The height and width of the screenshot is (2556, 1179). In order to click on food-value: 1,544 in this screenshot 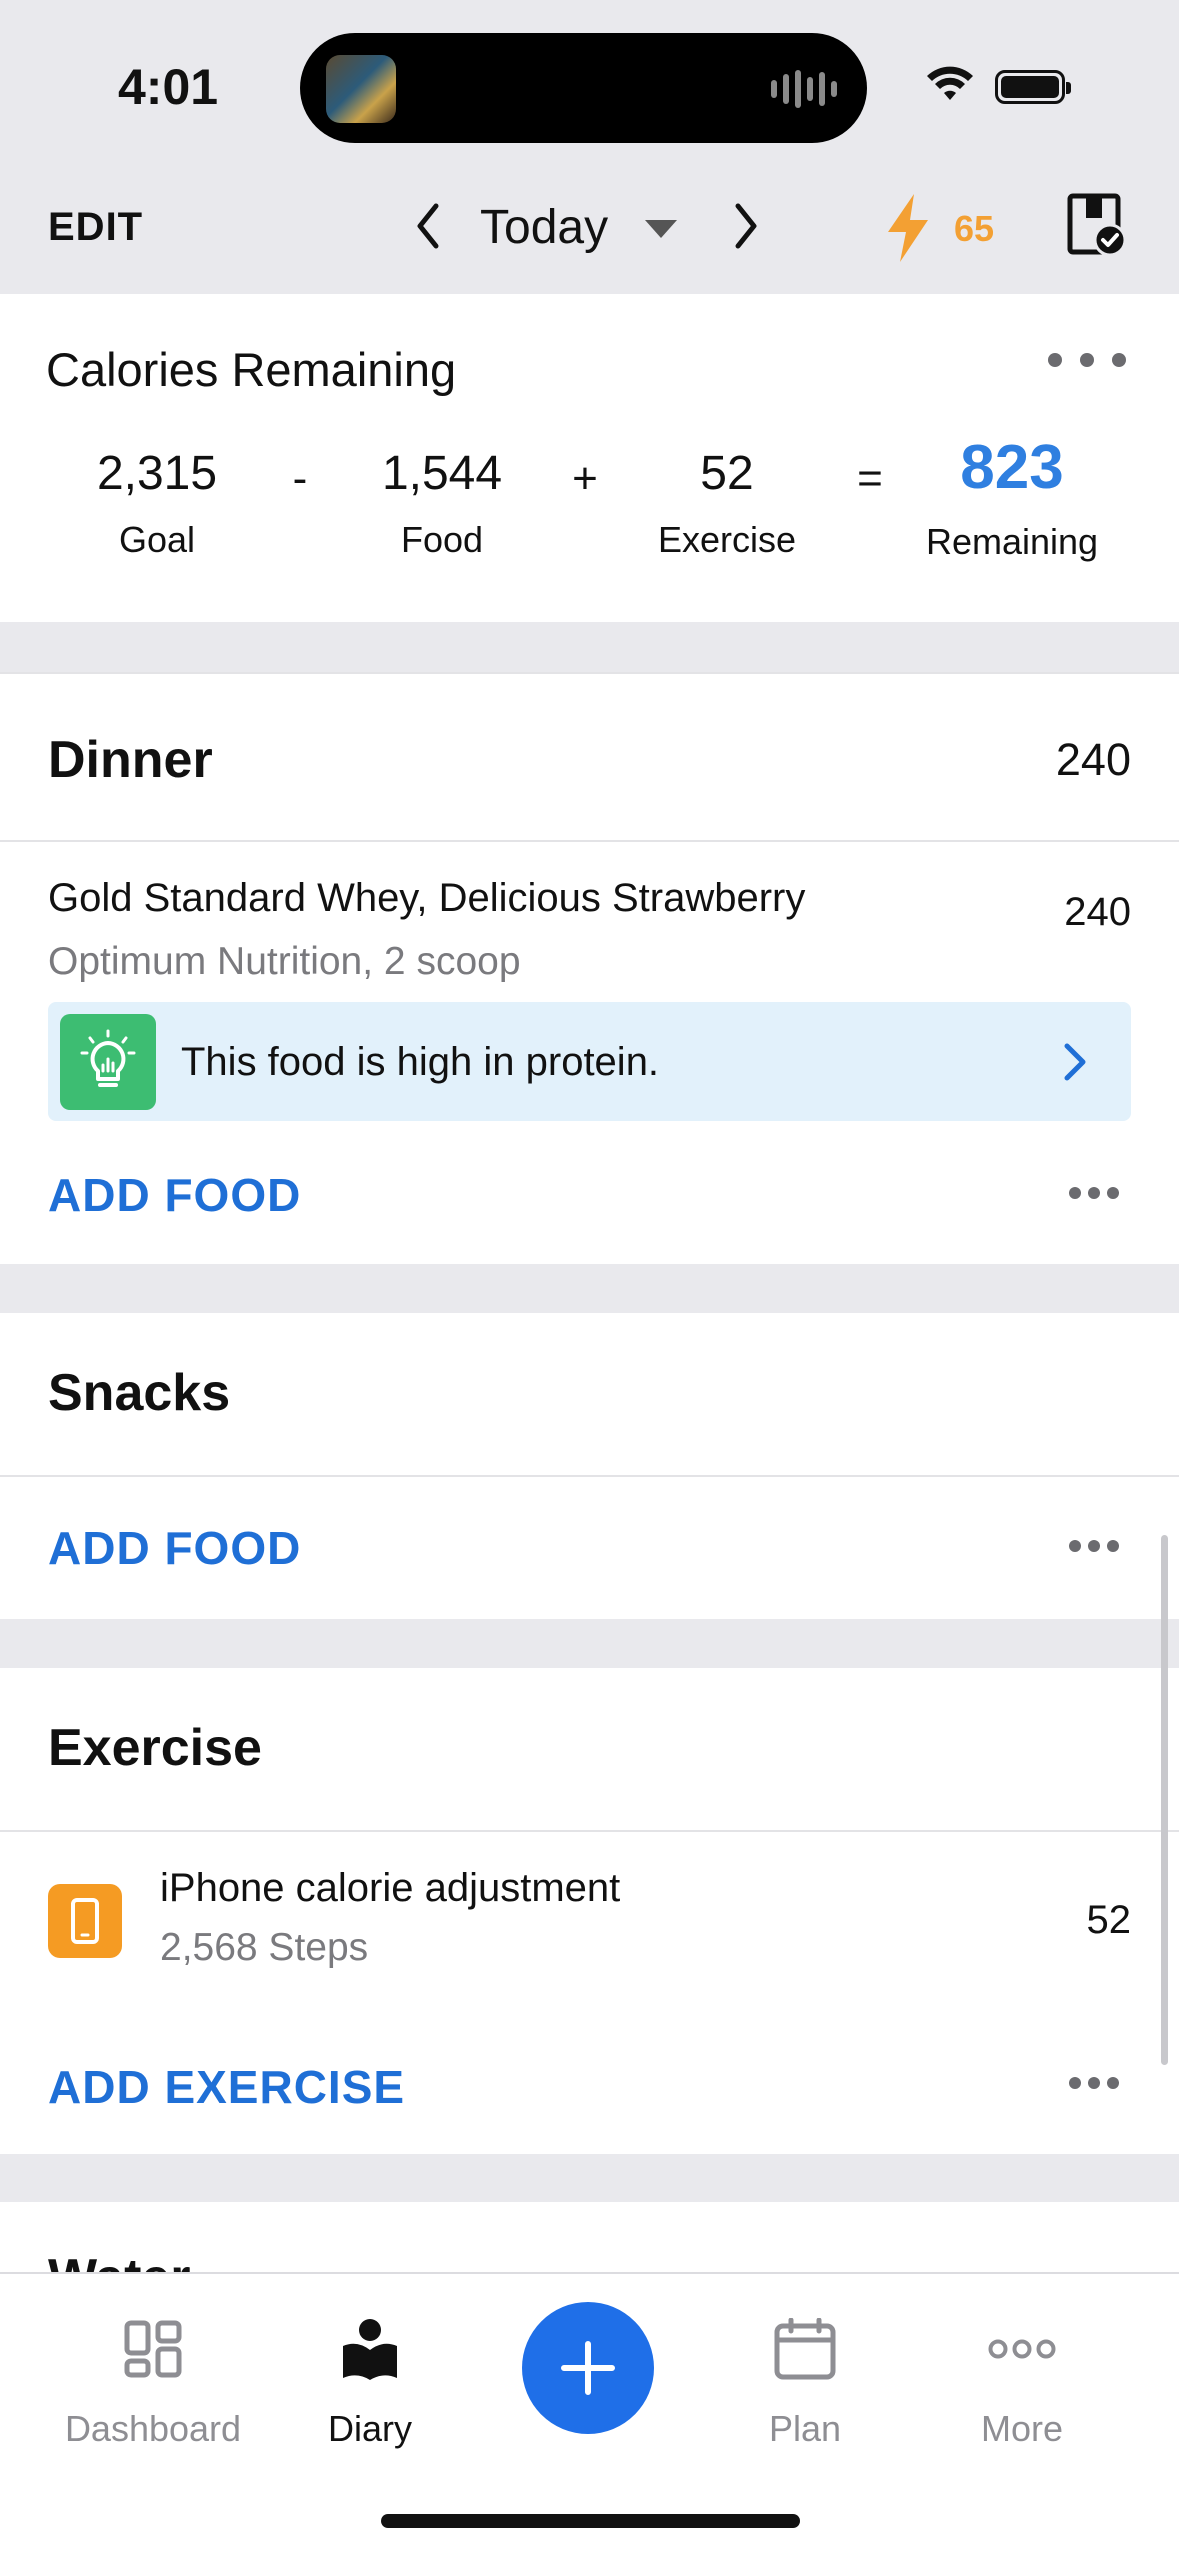, I will do `click(442, 473)`.